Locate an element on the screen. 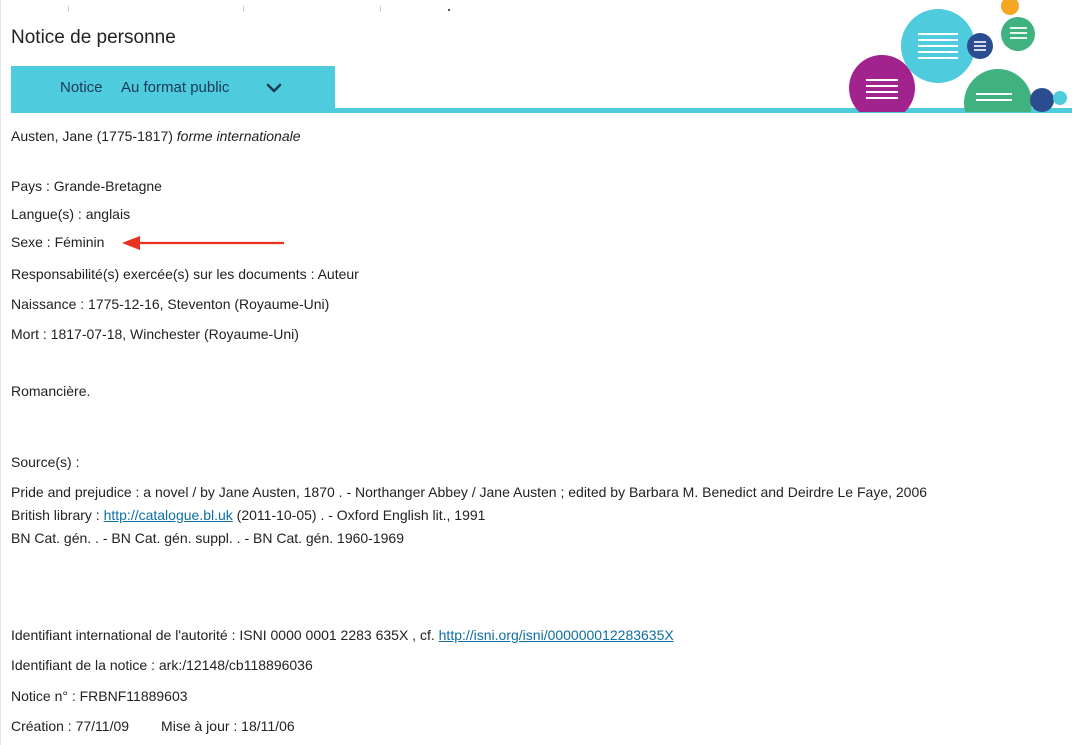  biographical-note: Romancière. is located at coordinates (51, 391).